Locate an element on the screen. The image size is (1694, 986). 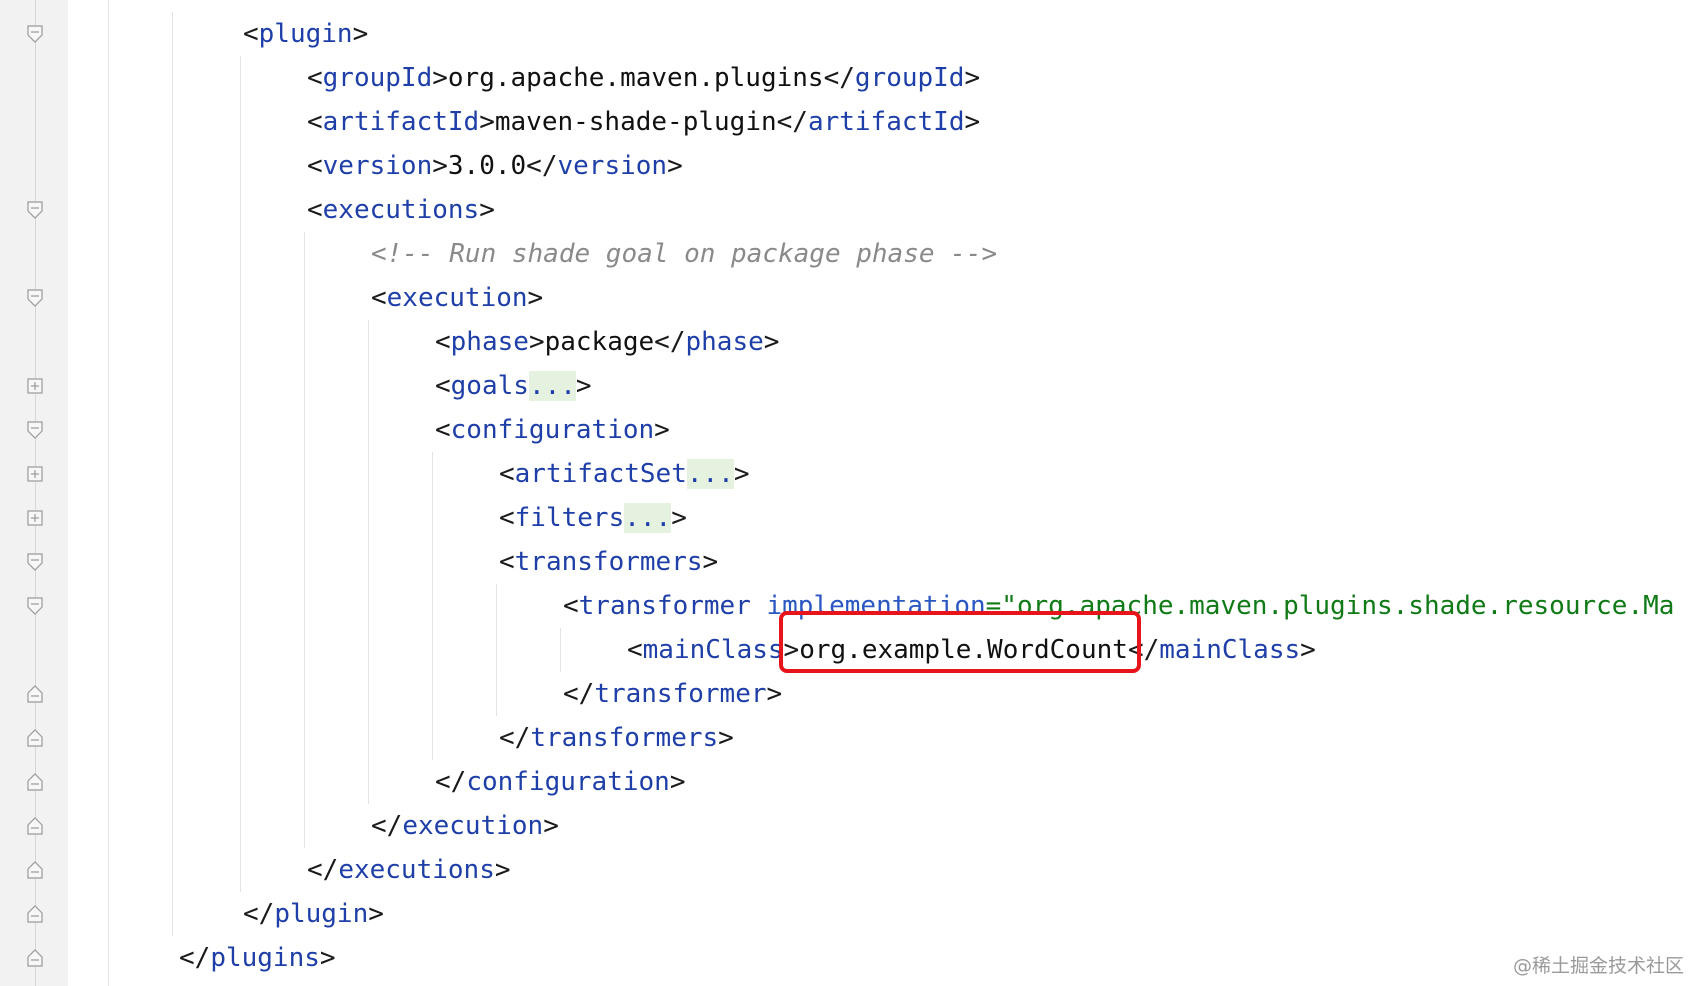
xml-text: org.apache.maven.plugins is located at coordinates (635, 78).